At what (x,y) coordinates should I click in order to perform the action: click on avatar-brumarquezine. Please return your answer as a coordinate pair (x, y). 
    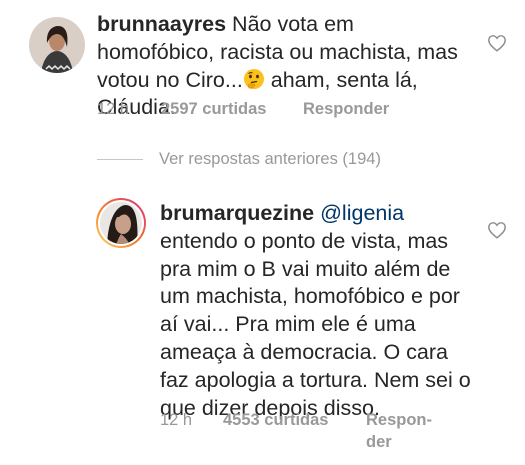
    Looking at the image, I should click on (121, 223).